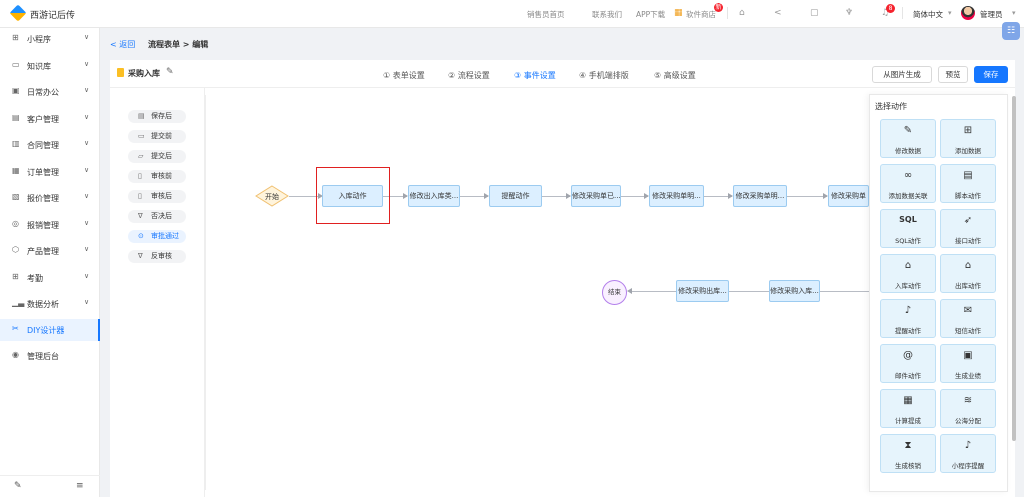 The image size is (1024, 497). Describe the element at coordinates (50, 198) in the screenshot. I see `sidebar-item-quote: ▧ 报价管理 ∨` at that location.